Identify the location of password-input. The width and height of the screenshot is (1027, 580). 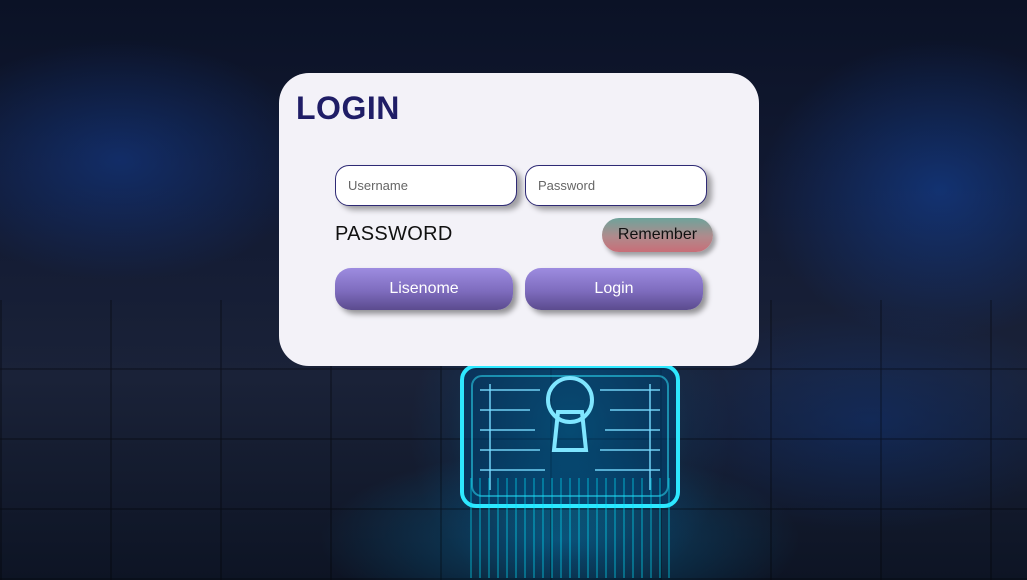
(616, 185).